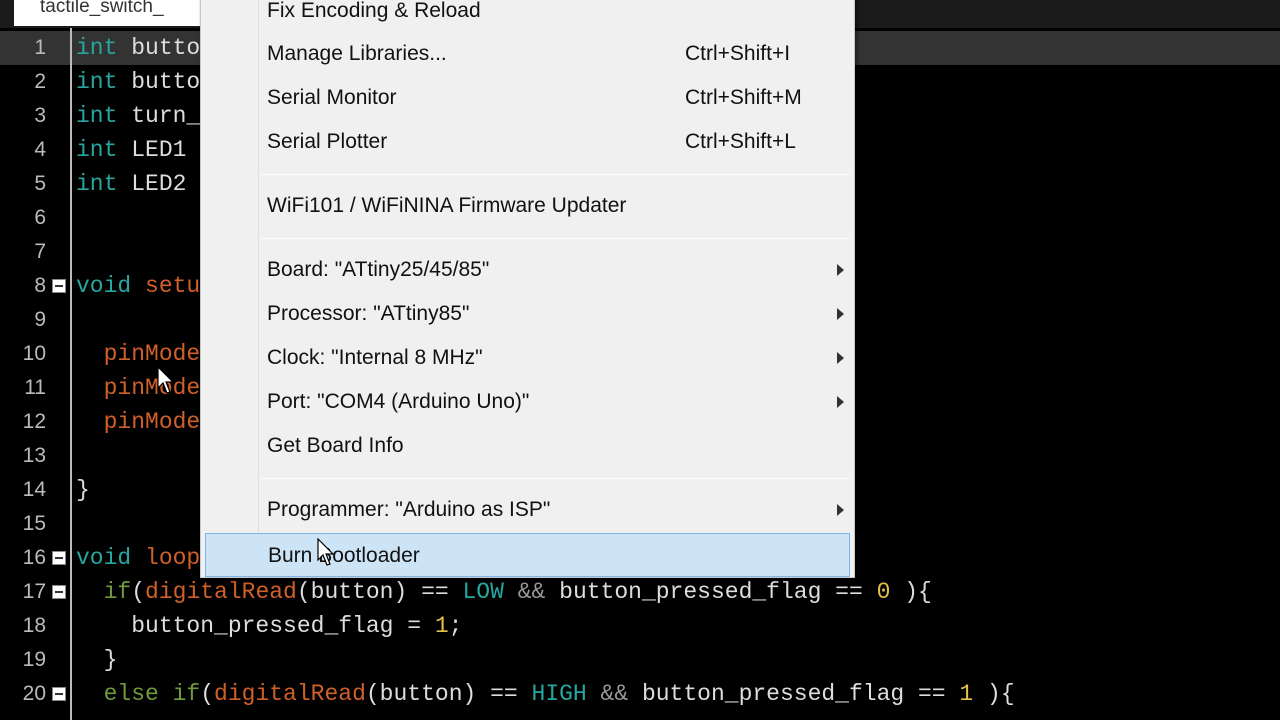 This screenshot has width=1280, height=720. Describe the element at coordinates (34, 625) in the screenshot. I see `line-number: 18` at that location.